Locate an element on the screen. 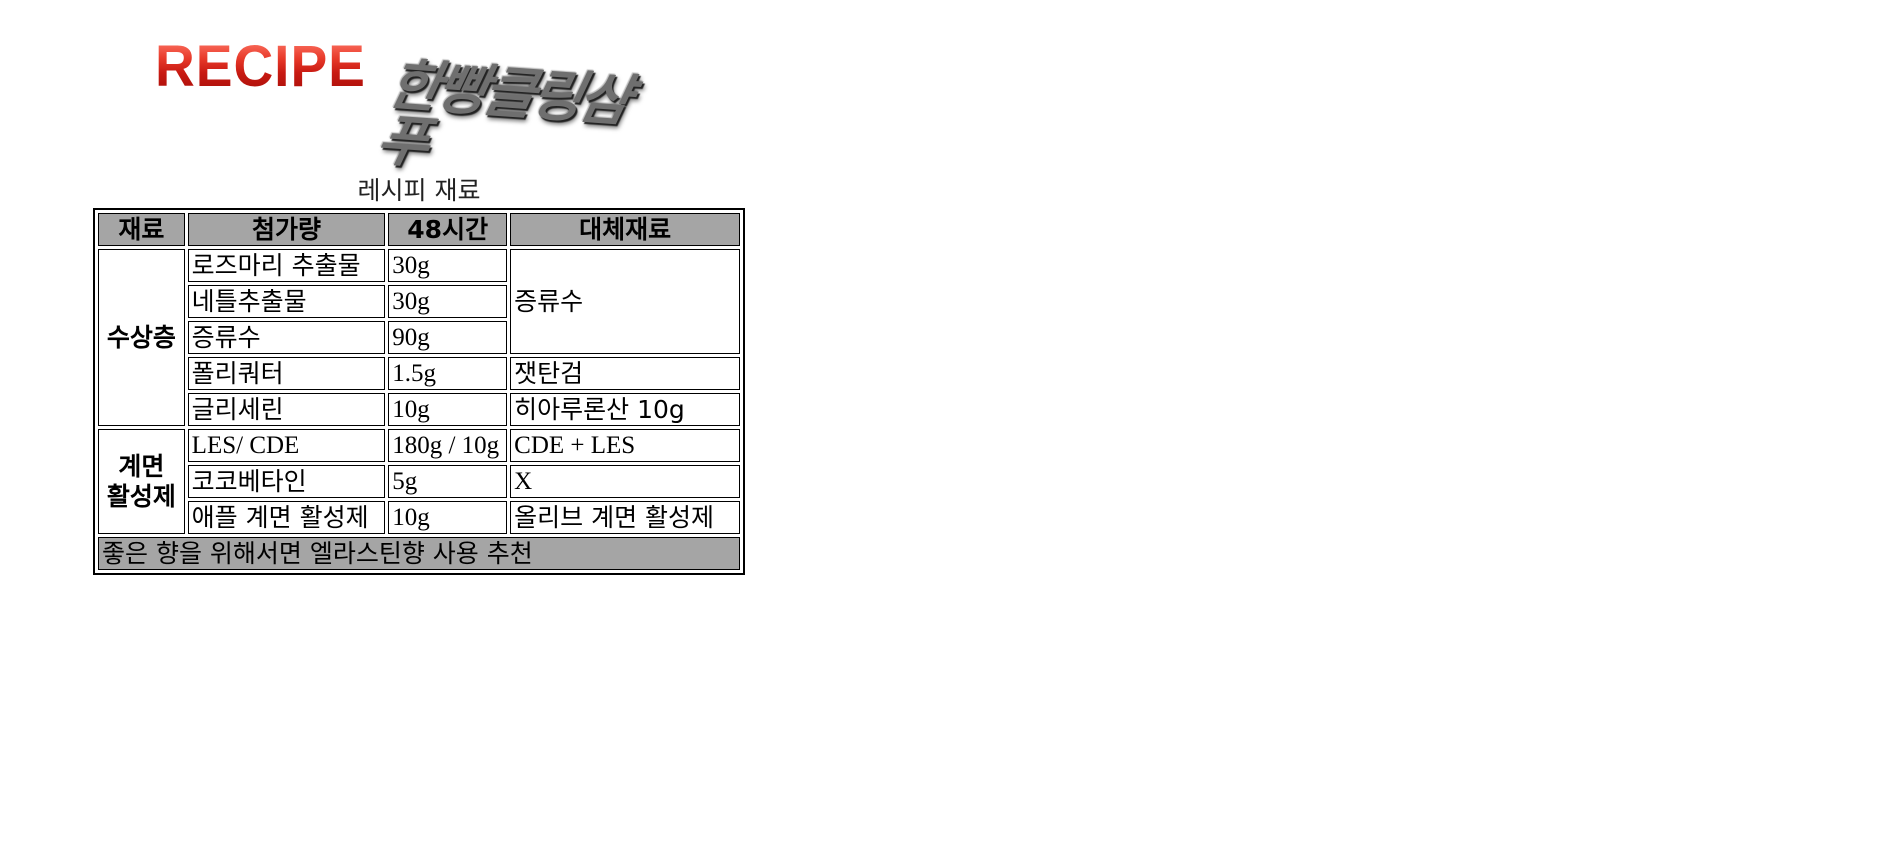  table-header-row: 재료 첨가량 48시간 대체재료 is located at coordinates (419, 229).